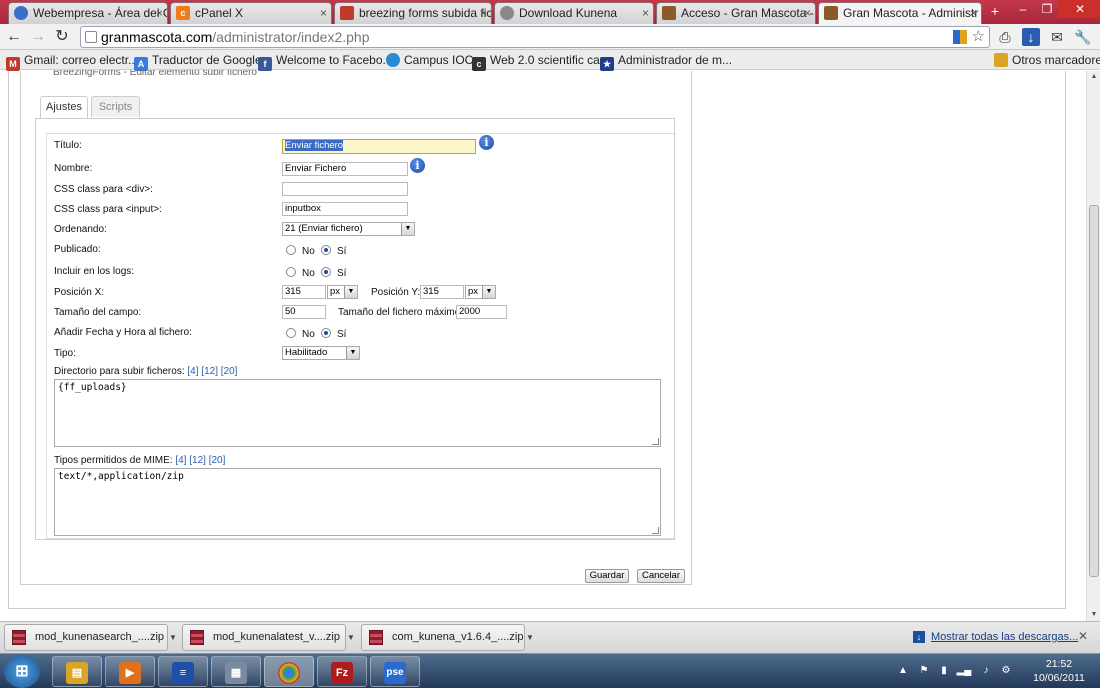 The height and width of the screenshot is (688, 1100). What do you see at coordinates (574, 13) in the screenshot?
I see `browser-tab-kunena: Download Kunena ×` at bounding box center [574, 13].